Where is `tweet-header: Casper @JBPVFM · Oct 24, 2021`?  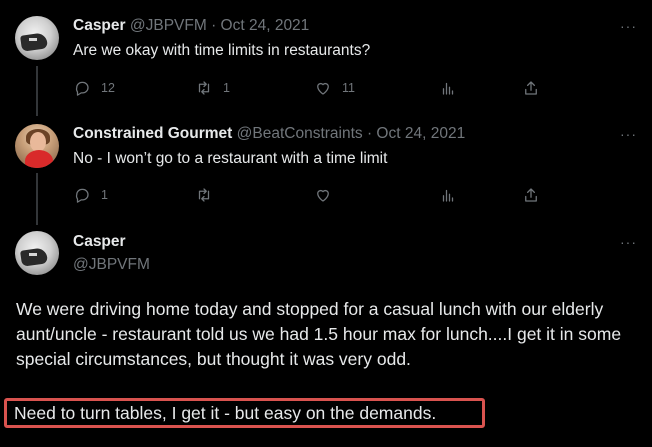
tweet-header: Casper @JBPVFM · Oct 24, 2021 is located at coordinates (191, 26).